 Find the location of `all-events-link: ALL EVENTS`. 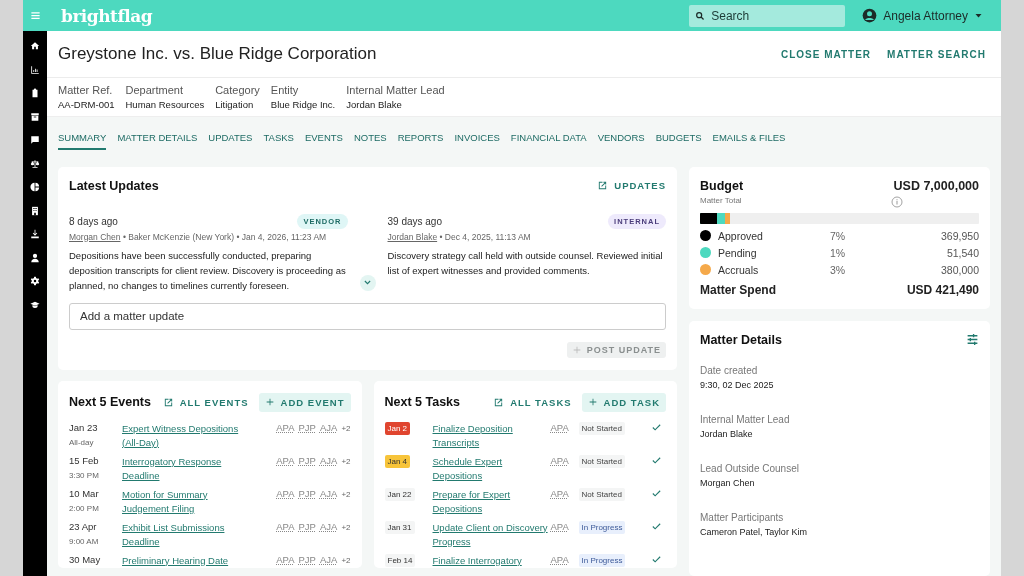

all-events-link: ALL EVENTS is located at coordinates (205, 402).